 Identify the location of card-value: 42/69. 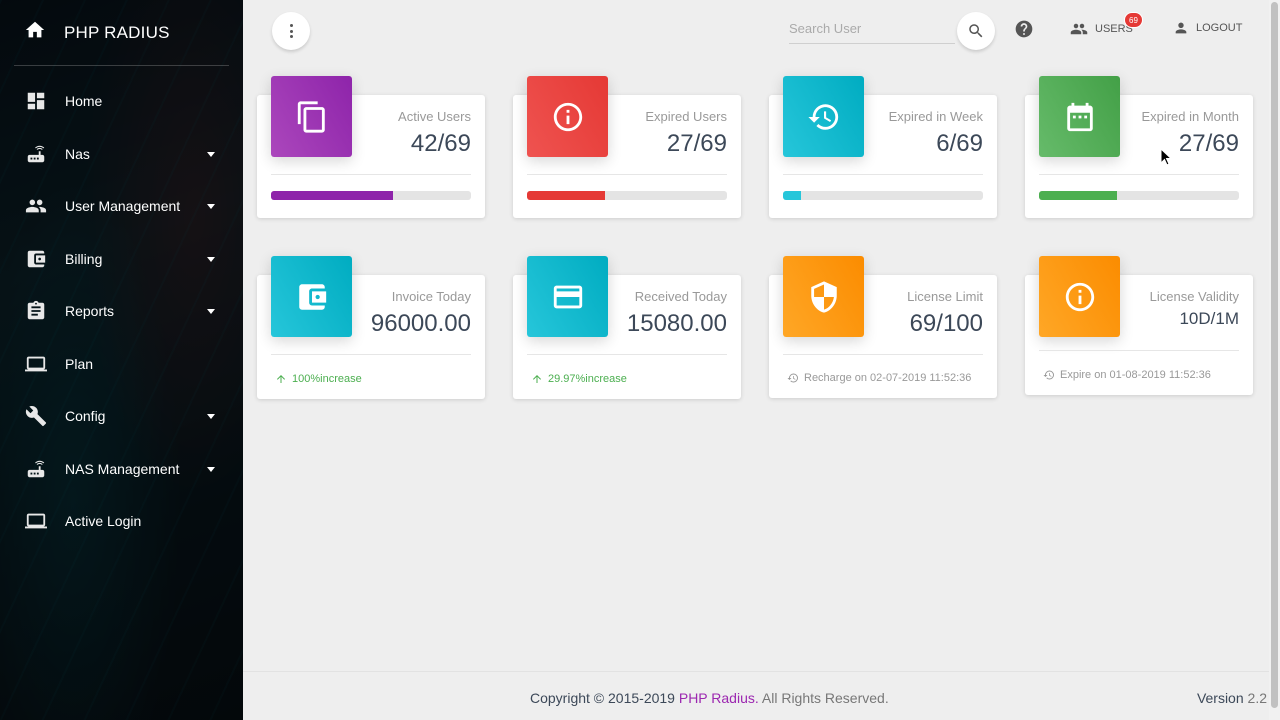
(441, 144).